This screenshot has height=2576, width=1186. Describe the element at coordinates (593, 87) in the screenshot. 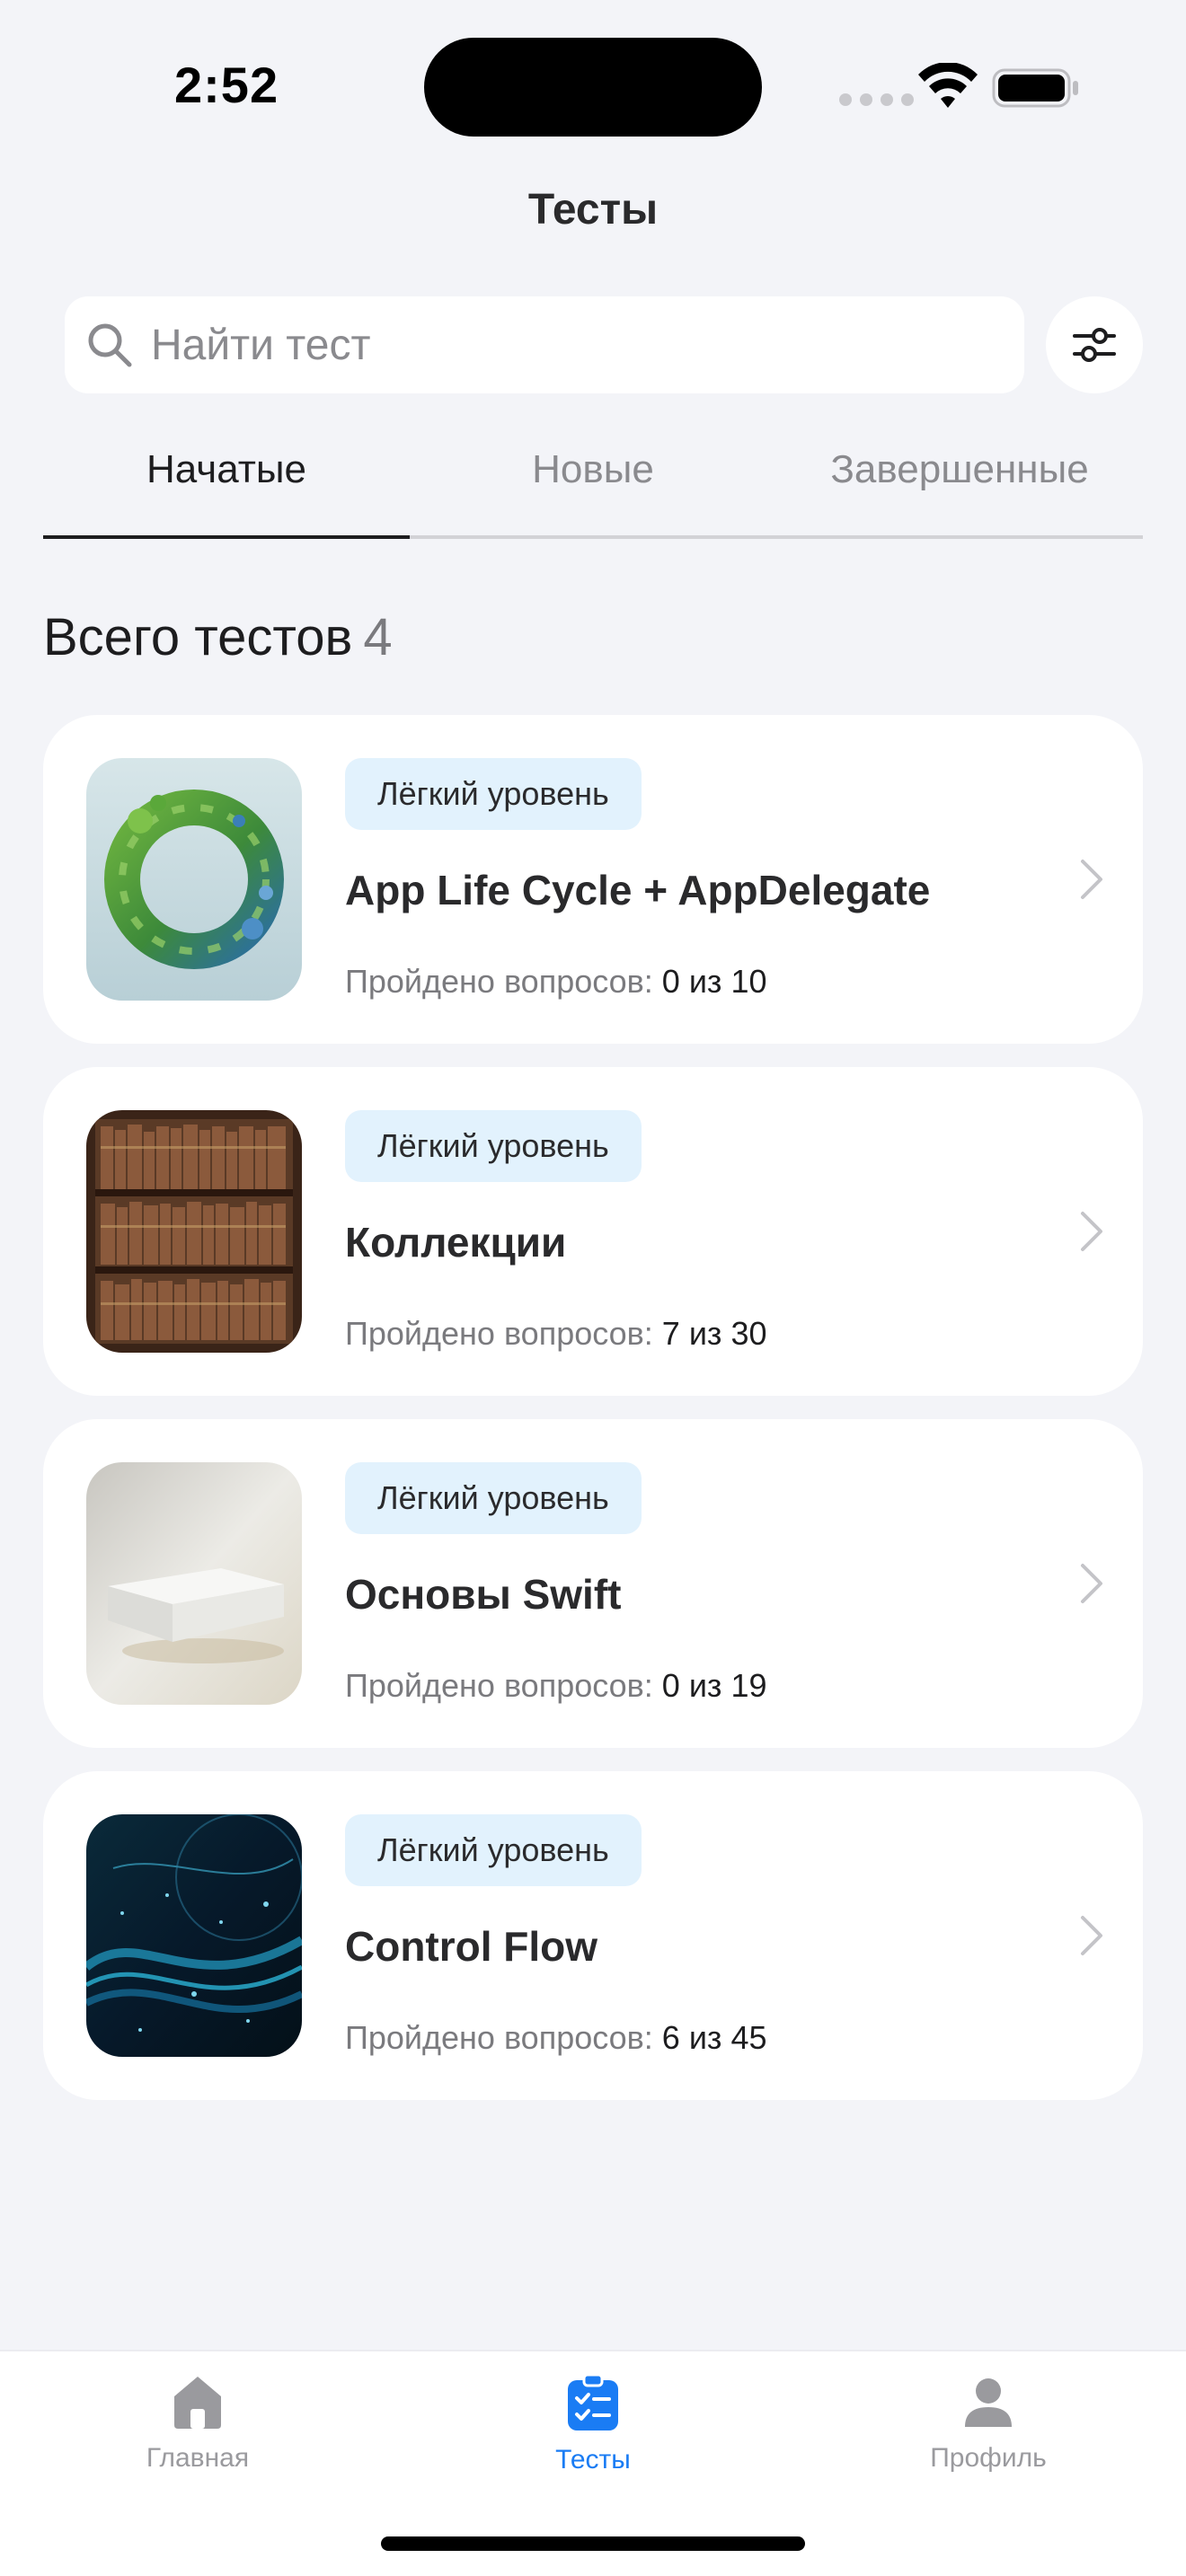

I see `dynamic-island` at that location.